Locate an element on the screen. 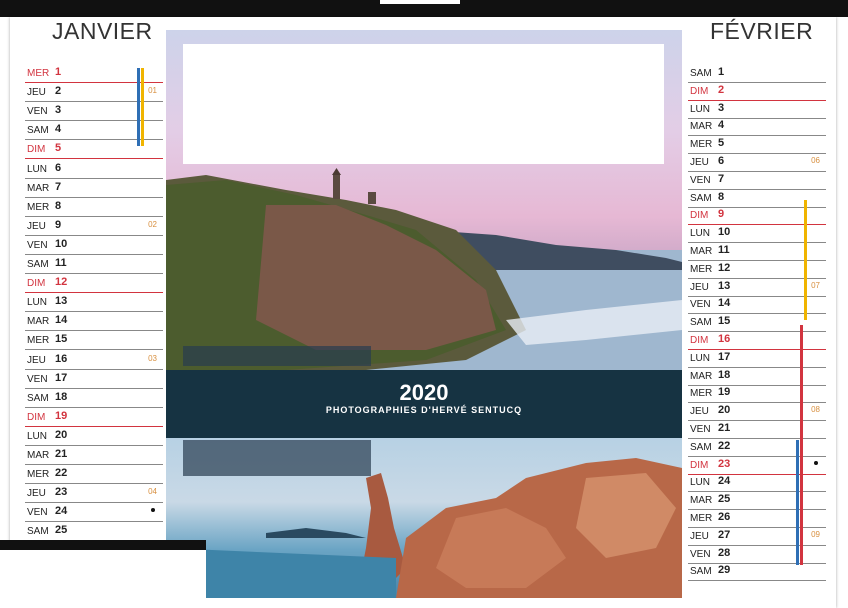 This screenshot has height=608, width=848. week-number: 02 is located at coordinates (152, 224).